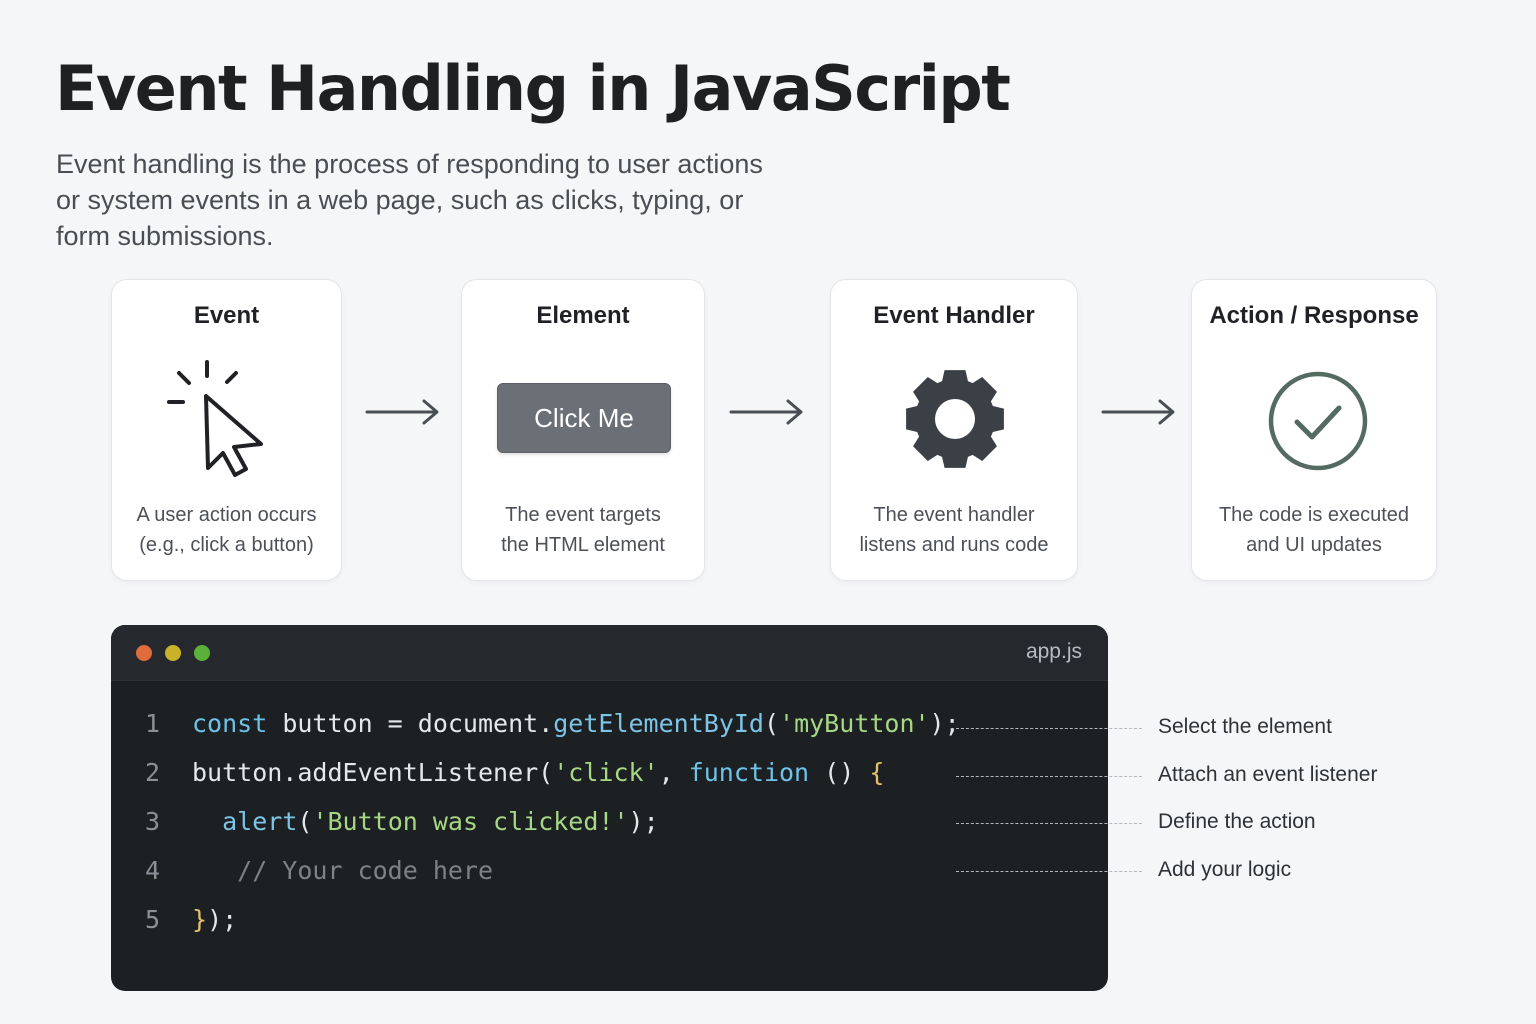 The image size is (1536, 1024). What do you see at coordinates (877, 772) in the screenshot?
I see `code-token: {` at bounding box center [877, 772].